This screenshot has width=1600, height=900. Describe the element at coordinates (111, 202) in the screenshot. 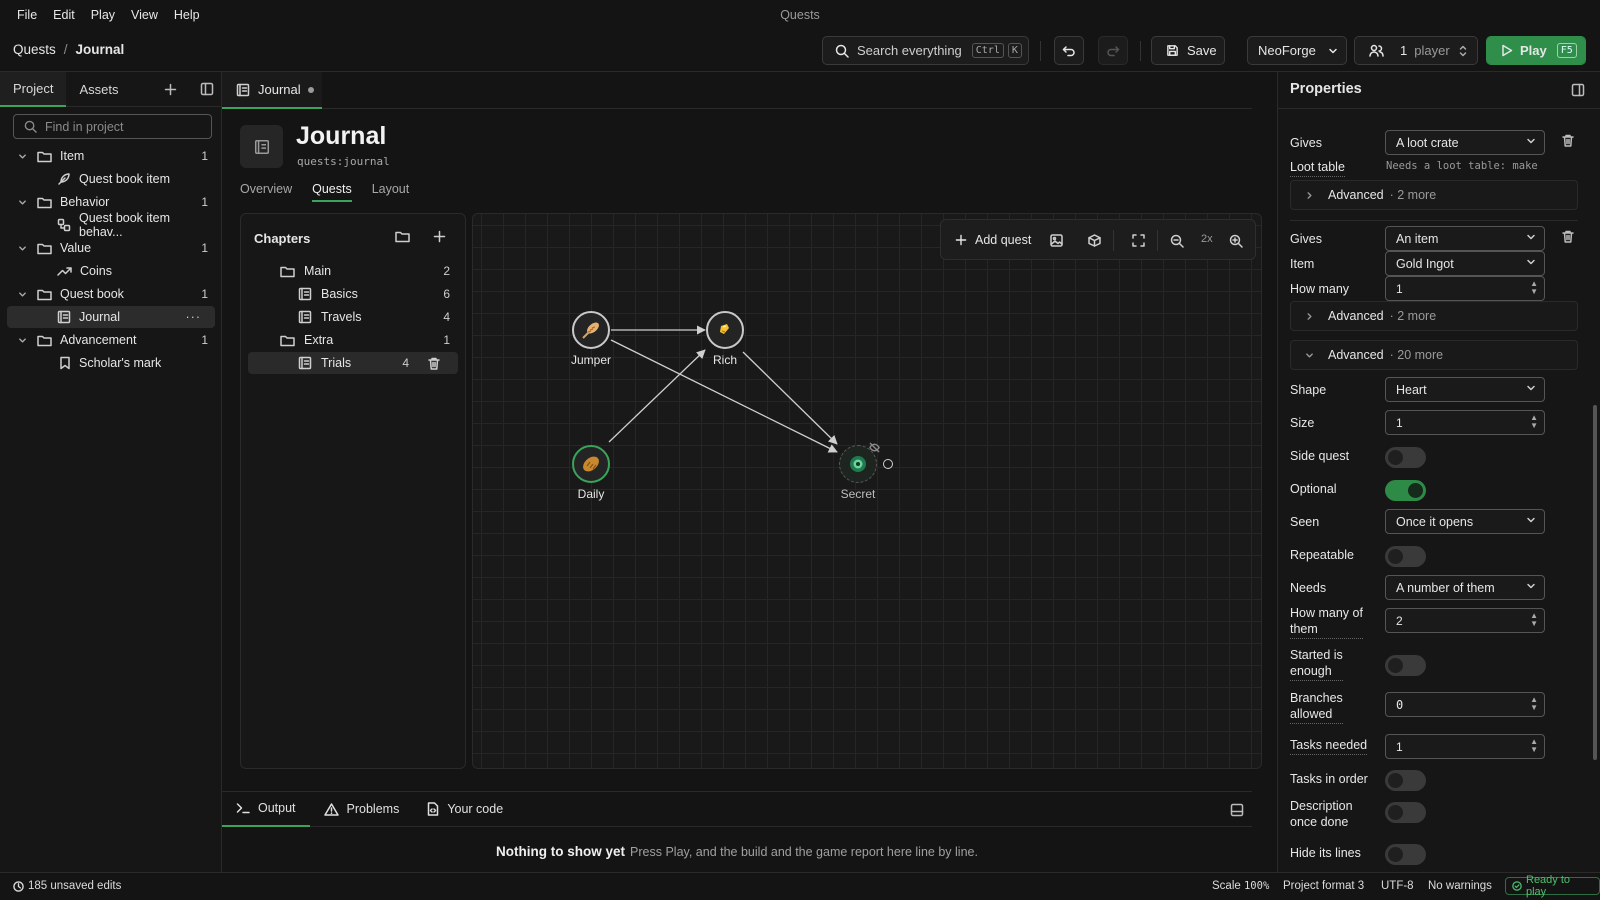

I see `tree-folder-behavior: Behavior 1` at that location.